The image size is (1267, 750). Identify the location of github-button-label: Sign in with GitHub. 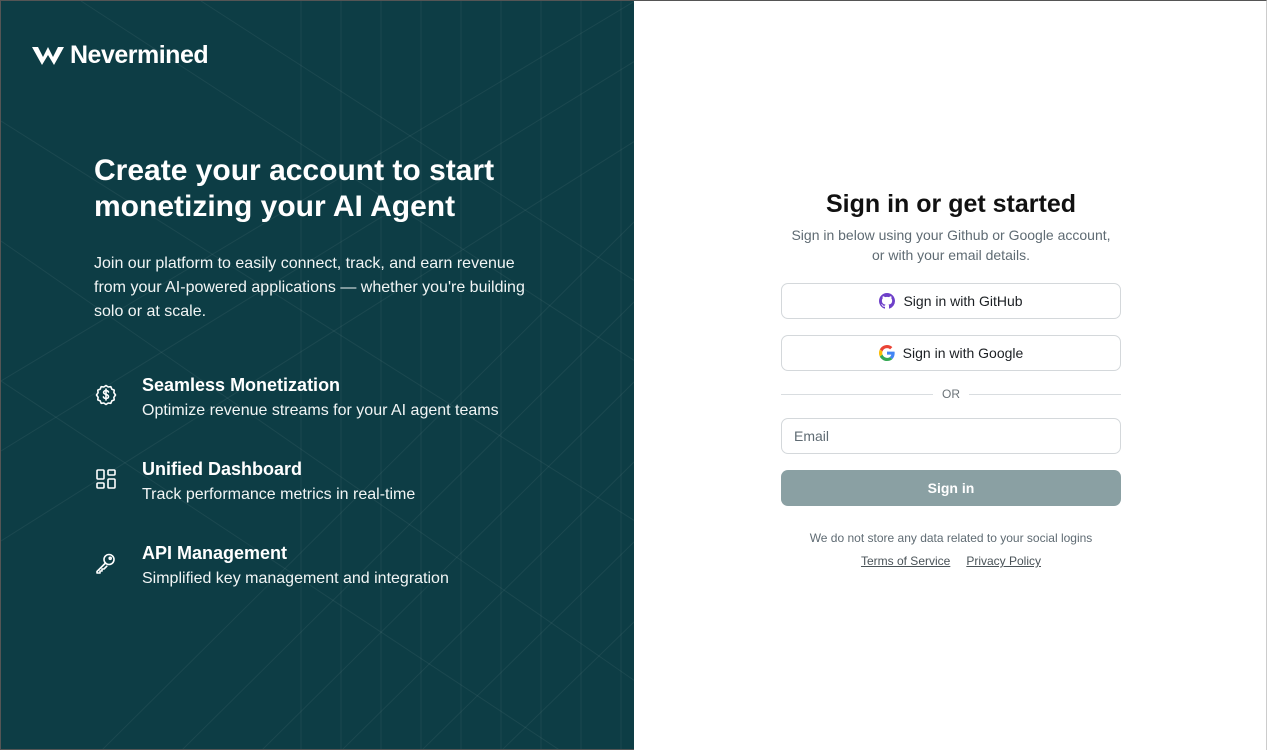
(963, 301).